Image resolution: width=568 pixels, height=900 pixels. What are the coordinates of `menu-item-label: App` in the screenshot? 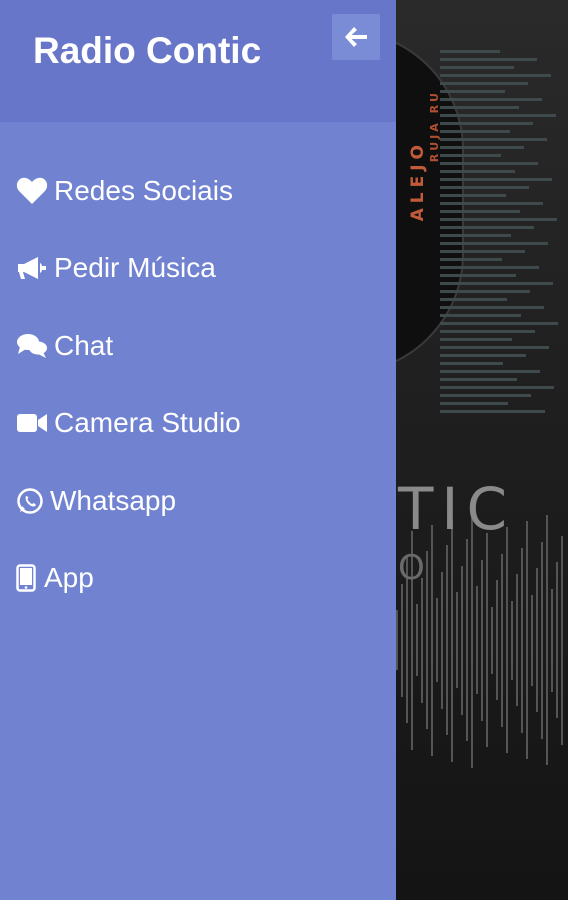 It's located at (69, 578).